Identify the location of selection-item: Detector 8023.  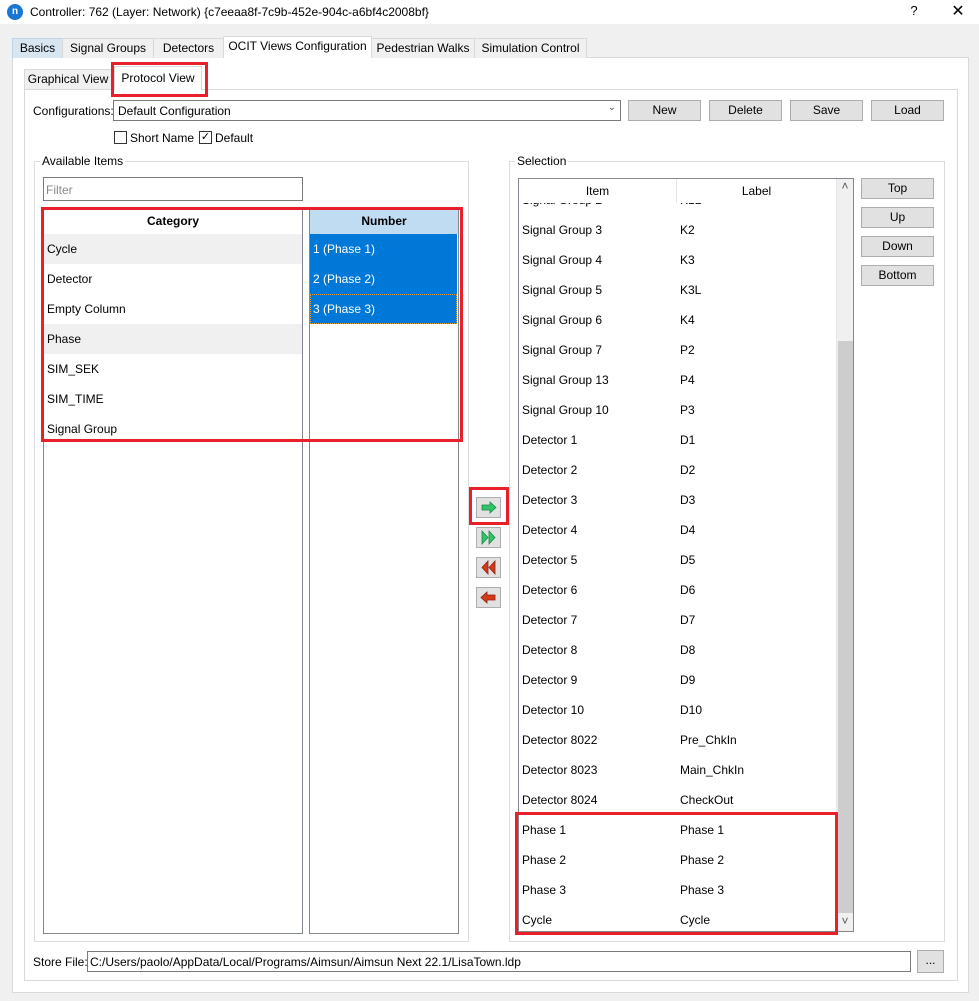
(560, 770).